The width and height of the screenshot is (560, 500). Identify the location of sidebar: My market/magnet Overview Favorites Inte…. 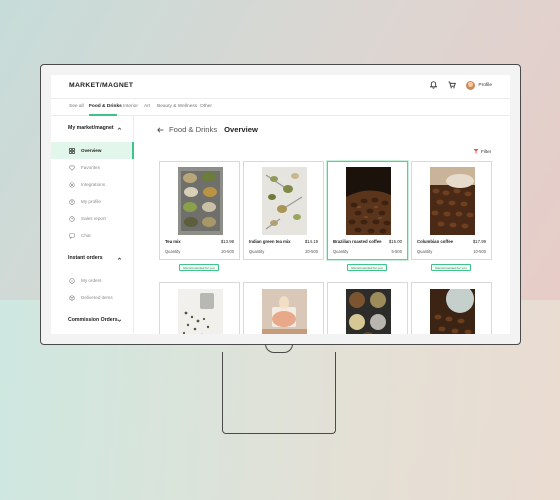
(92, 225).